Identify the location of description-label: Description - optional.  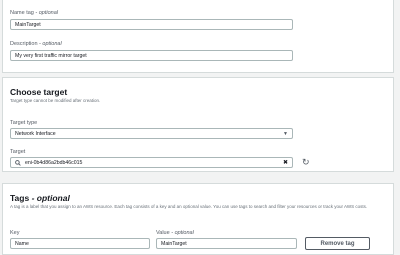
(36, 44).